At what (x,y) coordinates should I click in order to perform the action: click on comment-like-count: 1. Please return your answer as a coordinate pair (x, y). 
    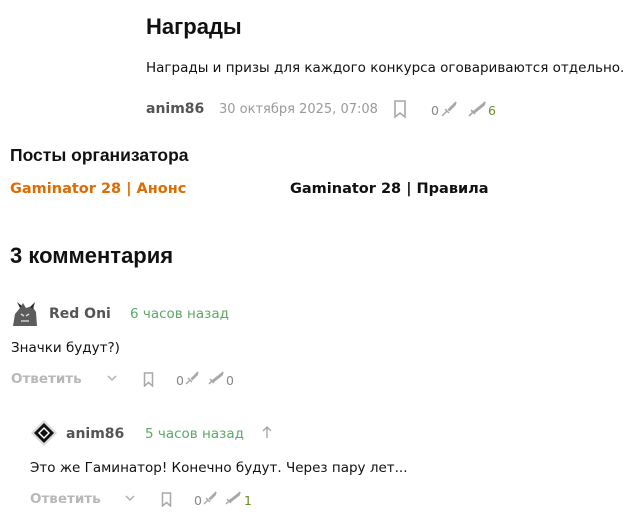
    Looking at the image, I should click on (248, 500).